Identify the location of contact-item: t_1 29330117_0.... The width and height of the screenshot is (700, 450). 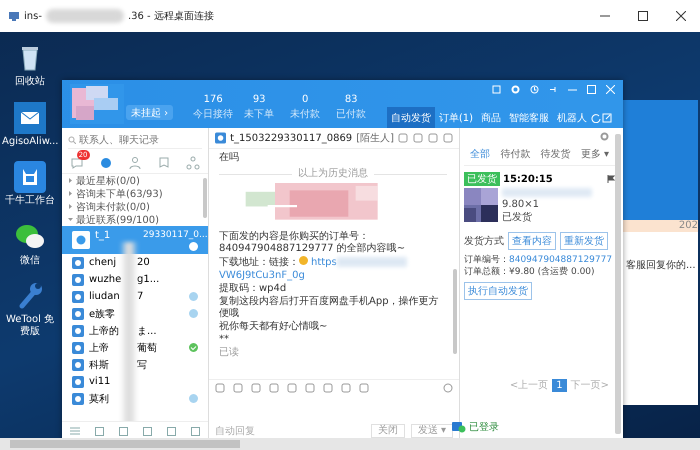
(135, 240).